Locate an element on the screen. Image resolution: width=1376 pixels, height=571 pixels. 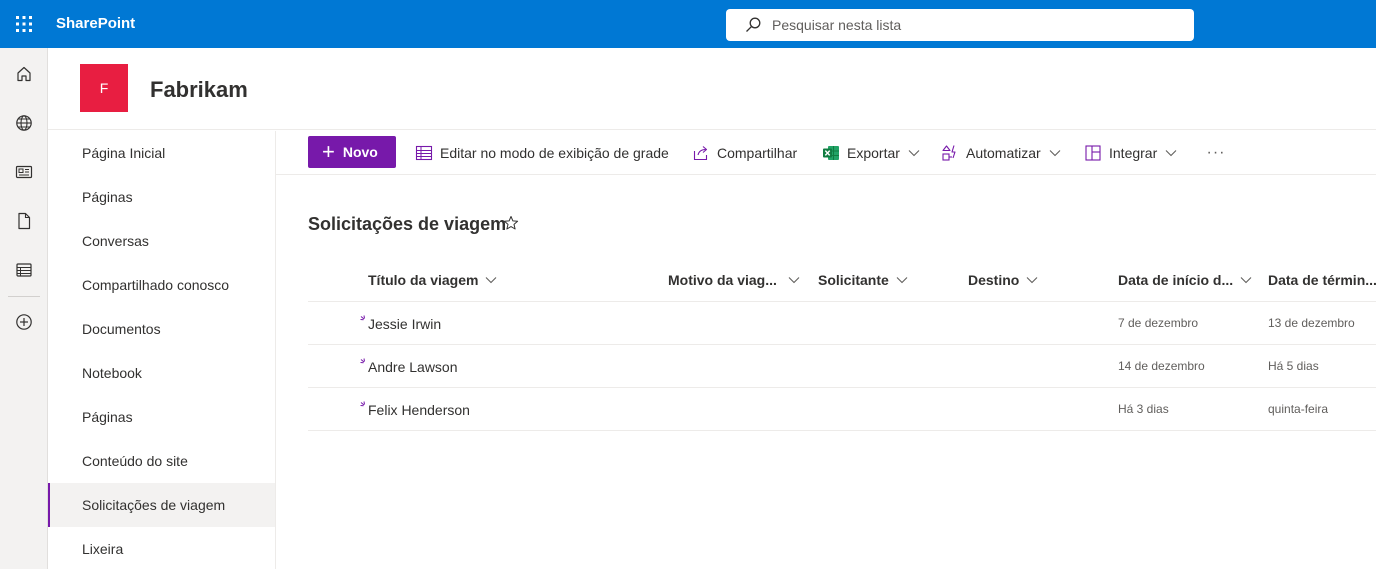
automate-label: Automatizar is located at coordinates (1003, 153).